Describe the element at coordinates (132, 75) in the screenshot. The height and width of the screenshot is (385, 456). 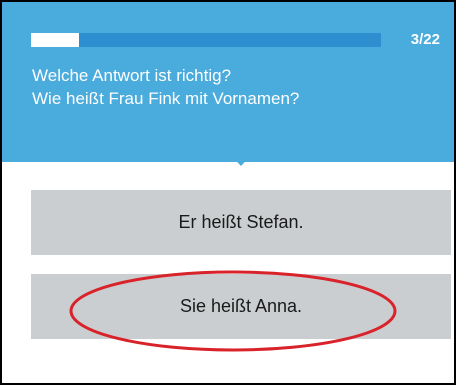
I see `question-instruction: Welche Antwort ist richtig?` at that location.